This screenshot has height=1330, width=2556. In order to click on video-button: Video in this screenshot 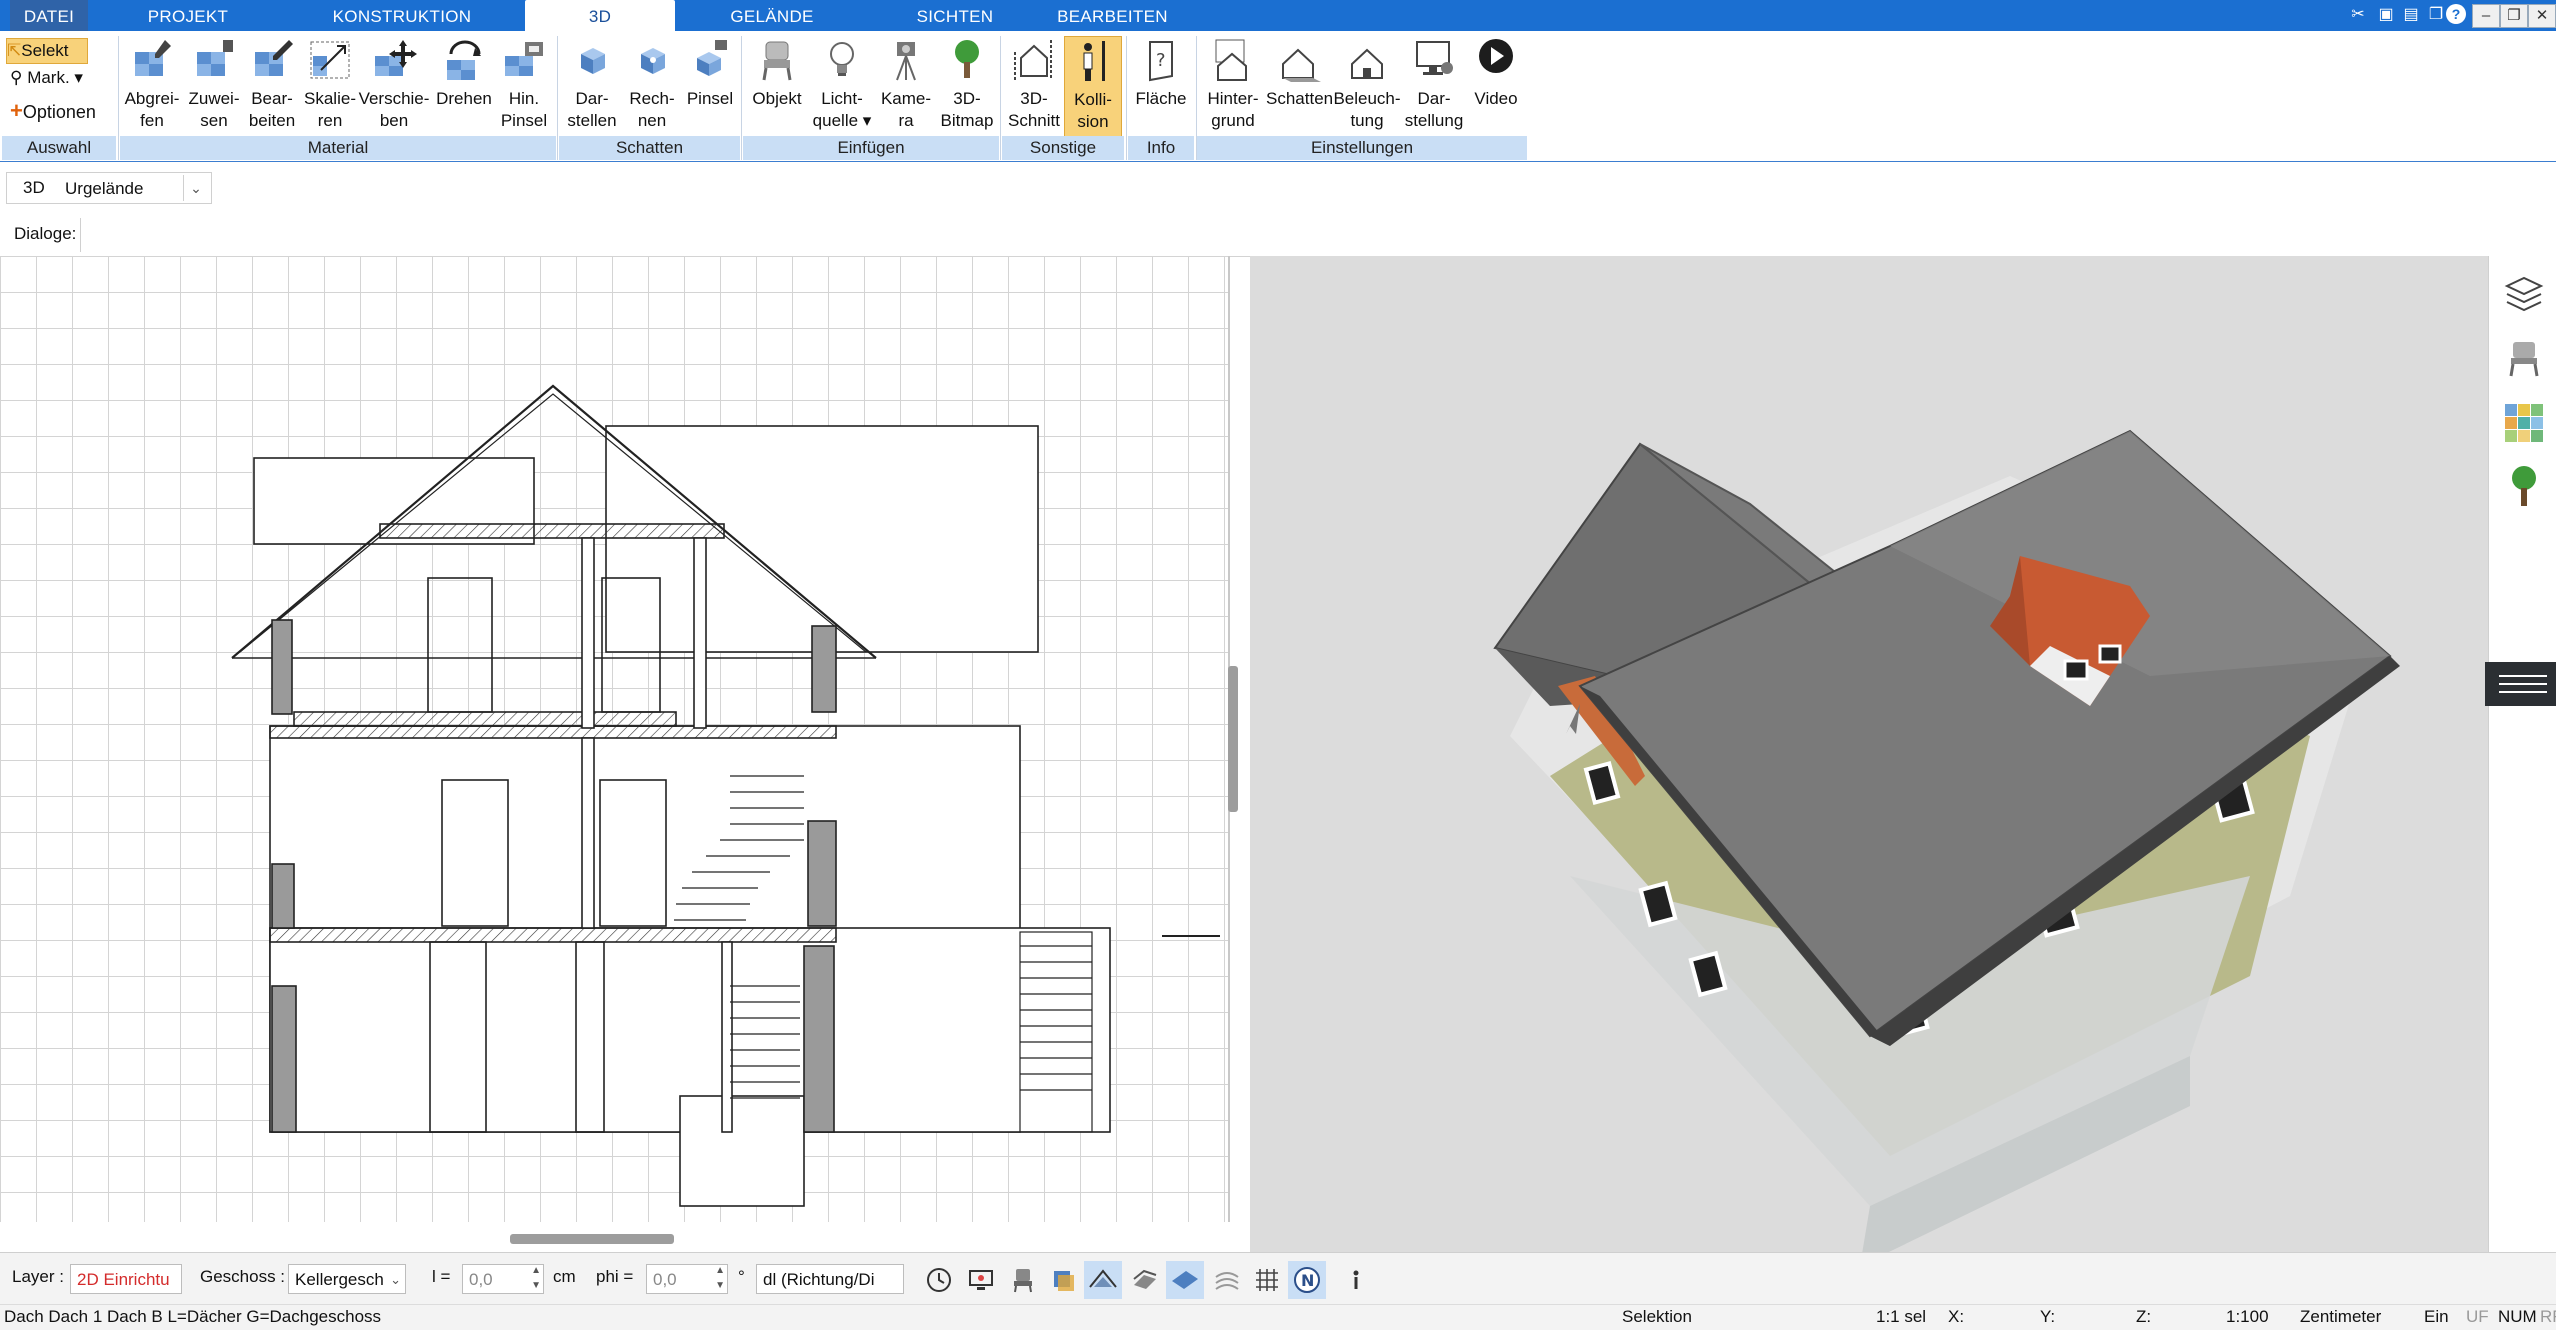, I will do `click(1496, 86)`.